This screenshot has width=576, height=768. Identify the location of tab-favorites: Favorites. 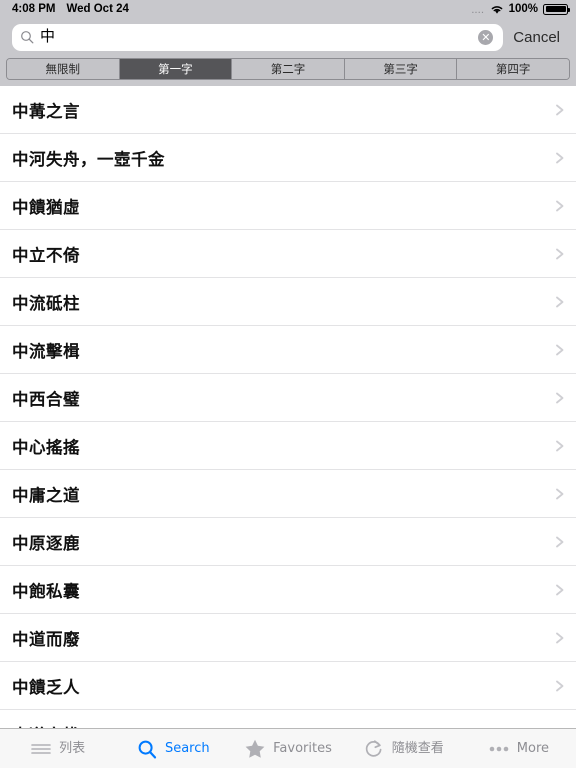
(287, 748).